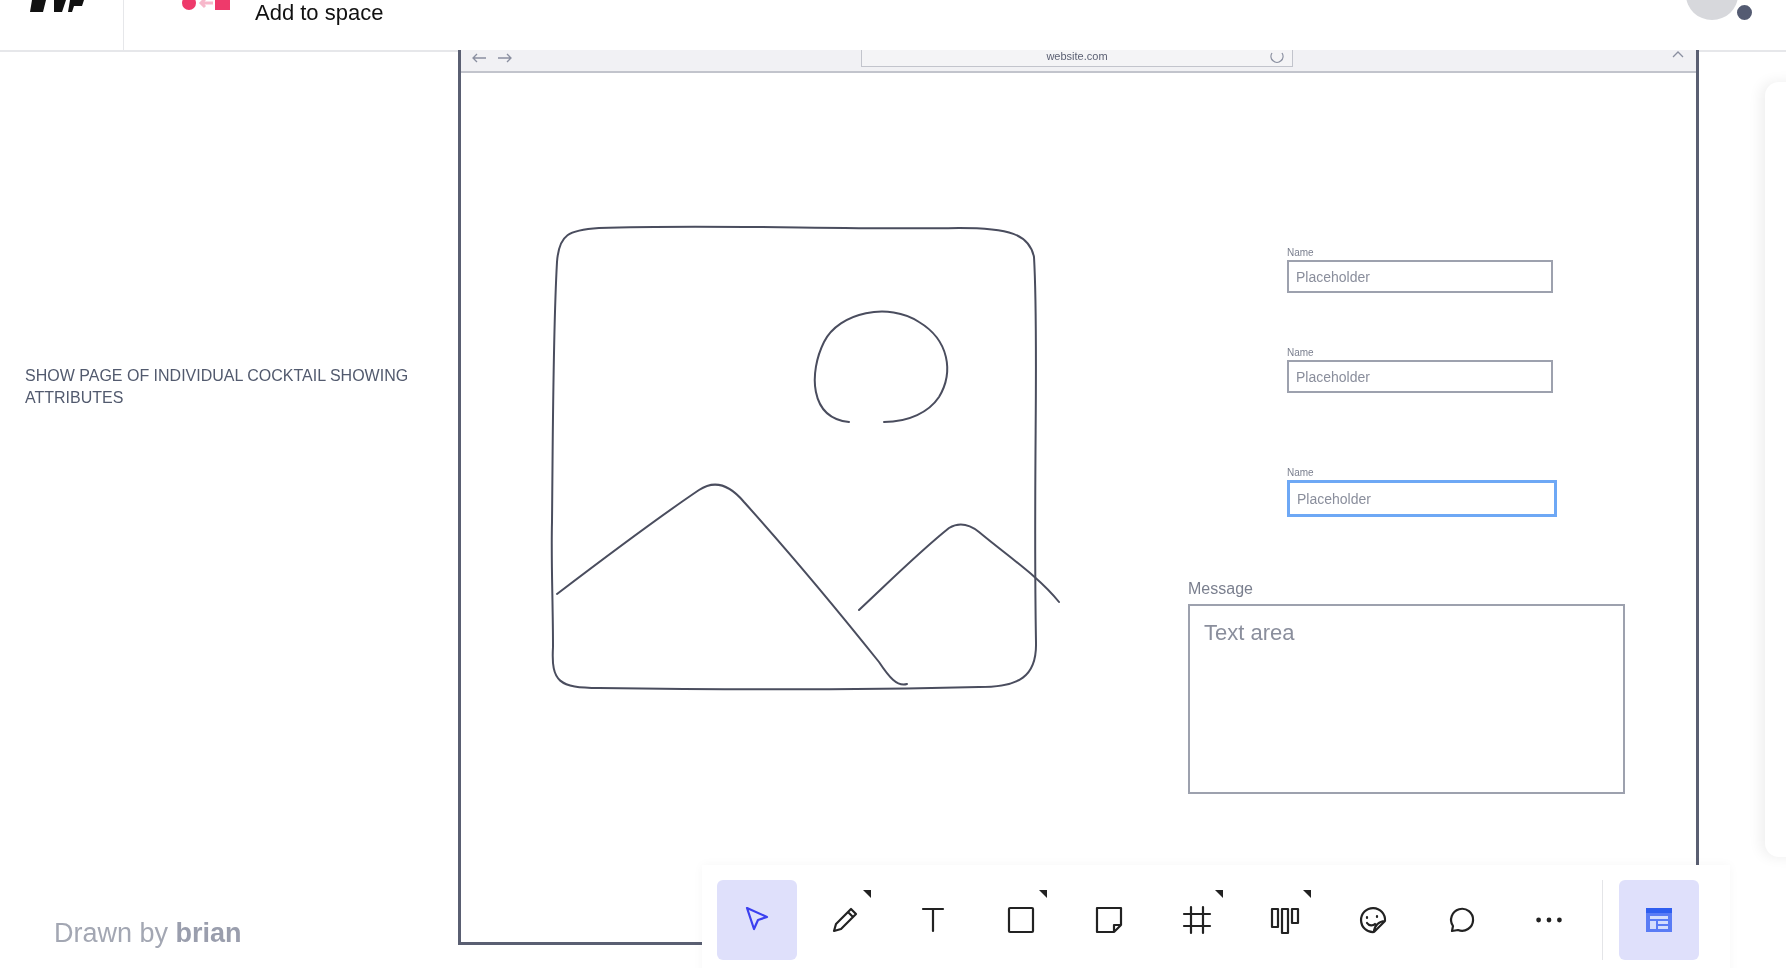  What do you see at coordinates (148, 933) in the screenshot?
I see `drawn-by-credit: Drawn by brian` at bounding box center [148, 933].